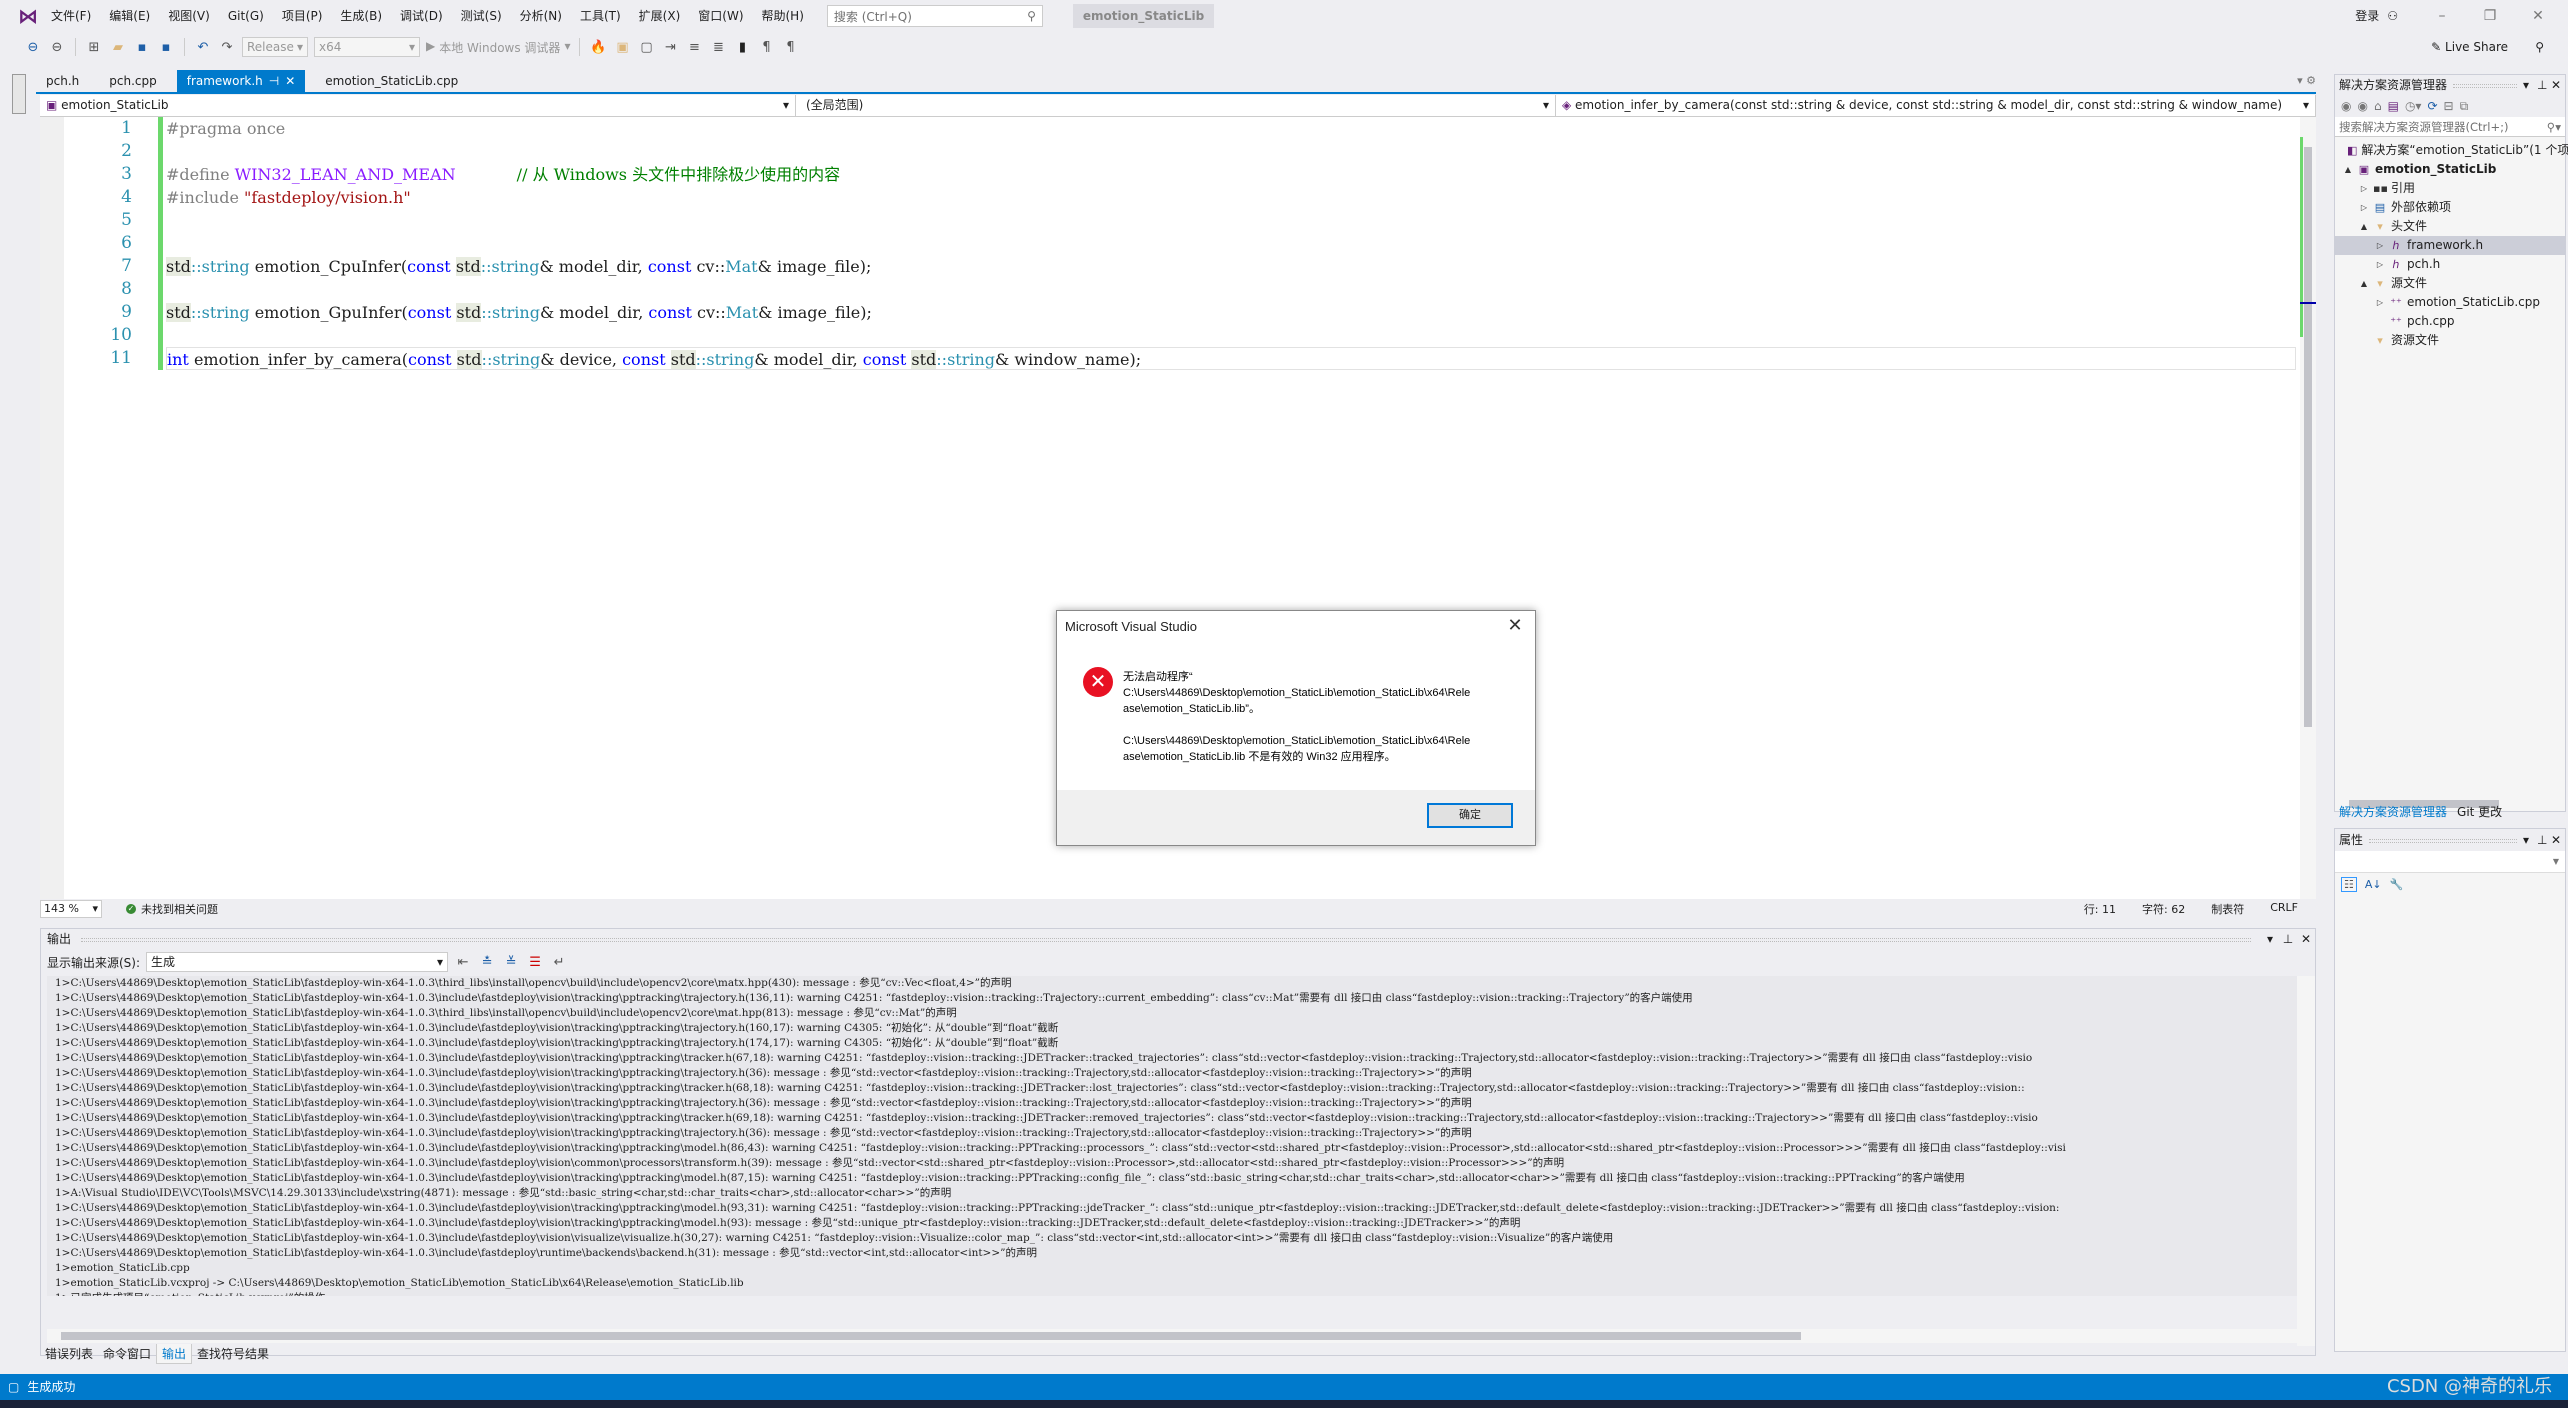  Describe the element at coordinates (2442, 16) in the screenshot. I see `minimize-button: –` at that location.